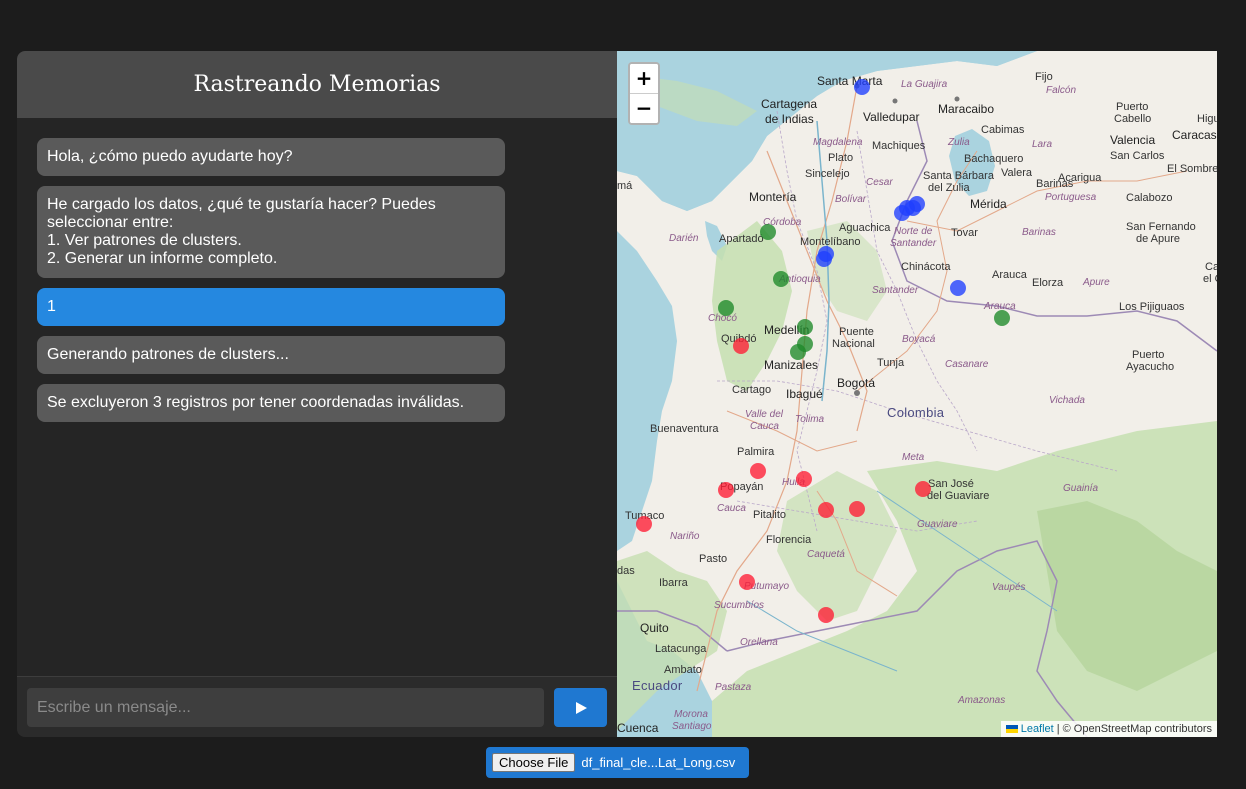 Image resolution: width=1246 pixels, height=789 pixels. I want to click on map-label: Los Pijiguaos, so click(1152, 307).